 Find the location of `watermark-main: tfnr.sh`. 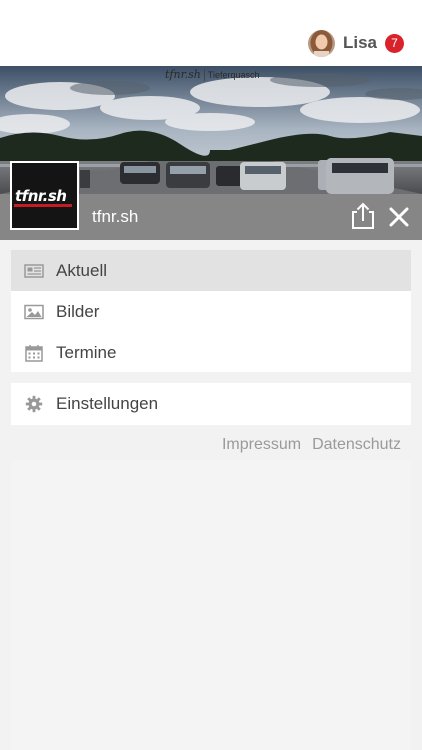

watermark-main: tfnr.sh is located at coordinates (183, 74).